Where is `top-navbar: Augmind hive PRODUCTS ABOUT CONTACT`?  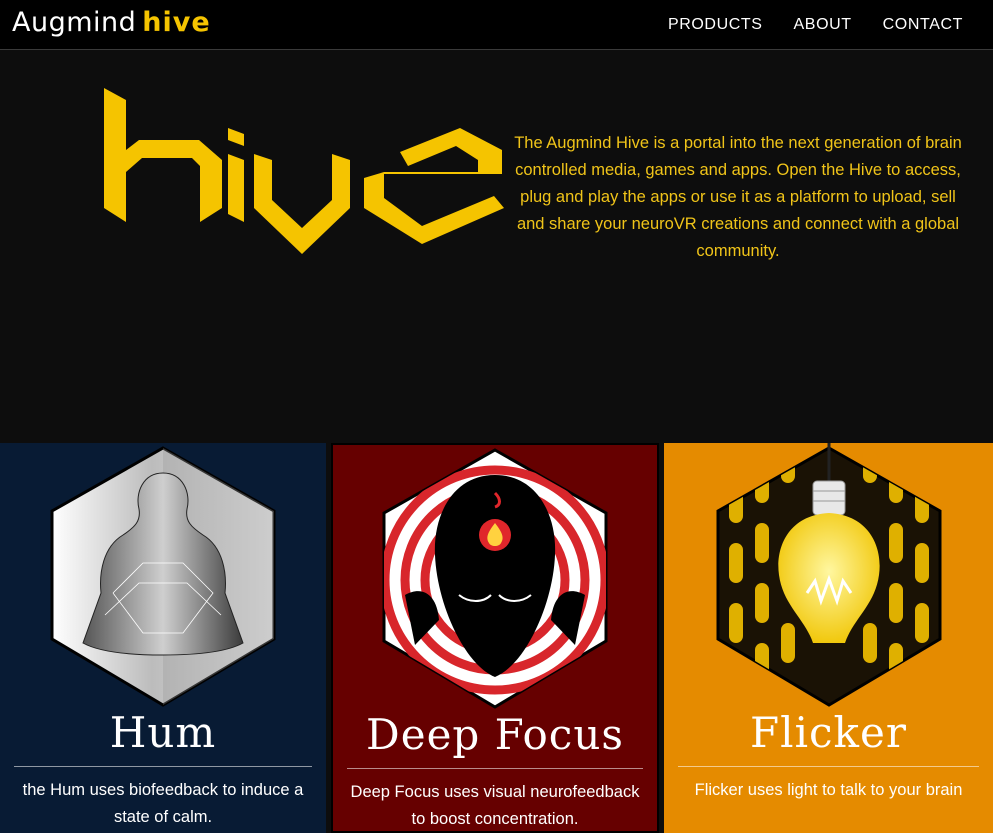 top-navbar: Augmind hive PRODUCTS ABOUT CONTACT is located at coordinates (496, 25).